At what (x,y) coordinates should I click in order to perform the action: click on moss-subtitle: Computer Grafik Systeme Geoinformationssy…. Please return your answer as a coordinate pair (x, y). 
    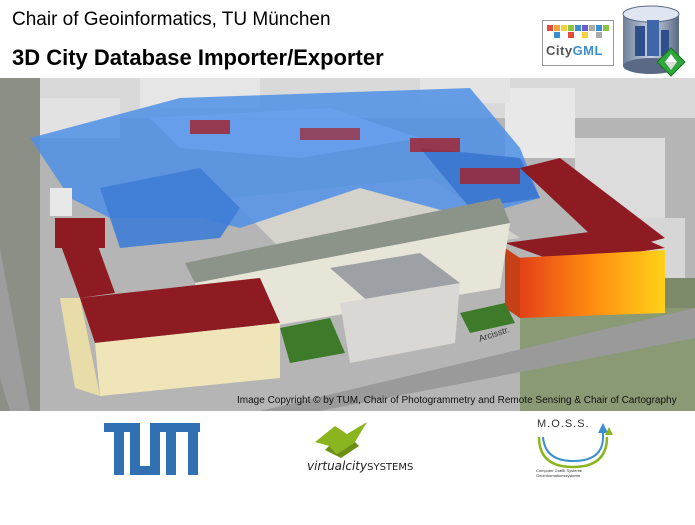
    Looking at the image, I should click on (559, 473).